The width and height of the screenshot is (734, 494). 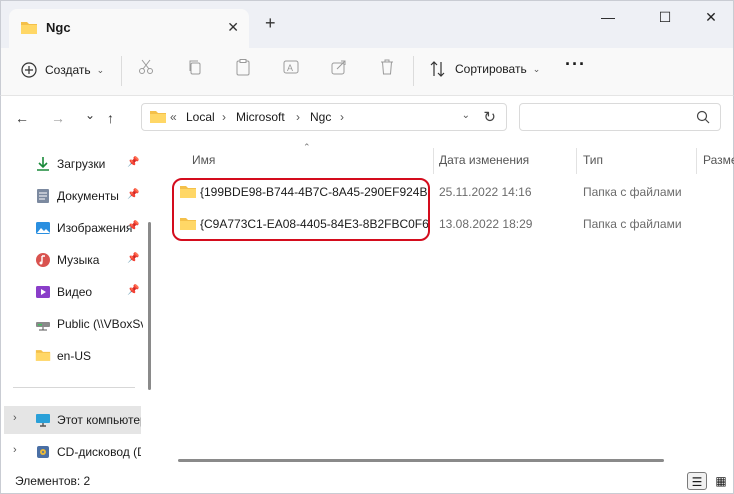 I want to click on sidebar-item-cd-drive: › CD-дисковод (D:), so click(x=76, y=452).